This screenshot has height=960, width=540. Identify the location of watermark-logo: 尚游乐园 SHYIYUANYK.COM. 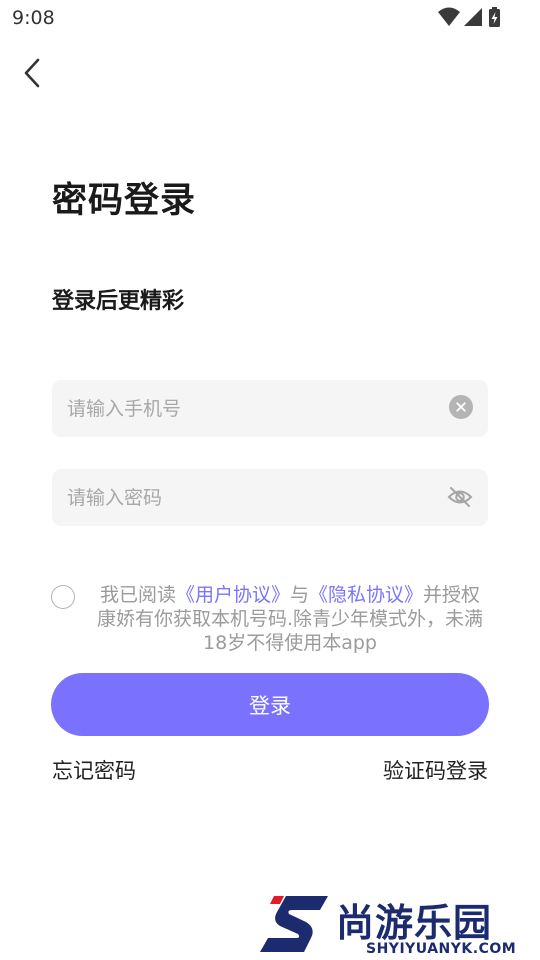
(399, 925).